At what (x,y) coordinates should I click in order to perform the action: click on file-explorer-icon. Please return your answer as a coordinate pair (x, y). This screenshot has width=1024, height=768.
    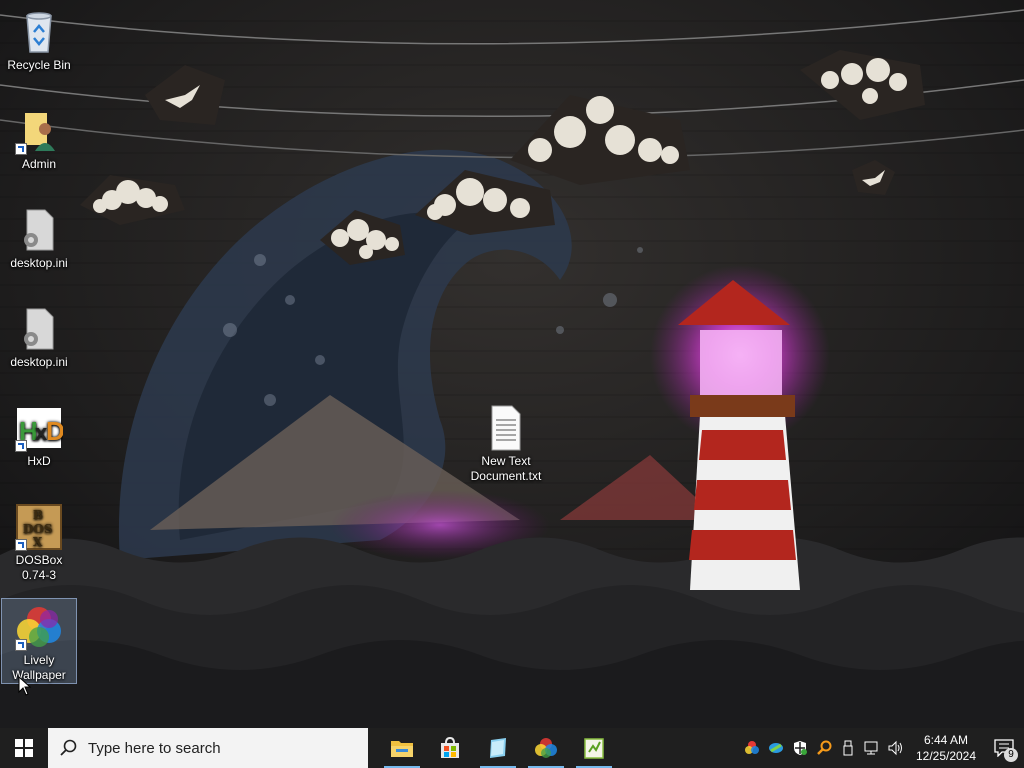
    Looking at the image, I should click on (402, 749).